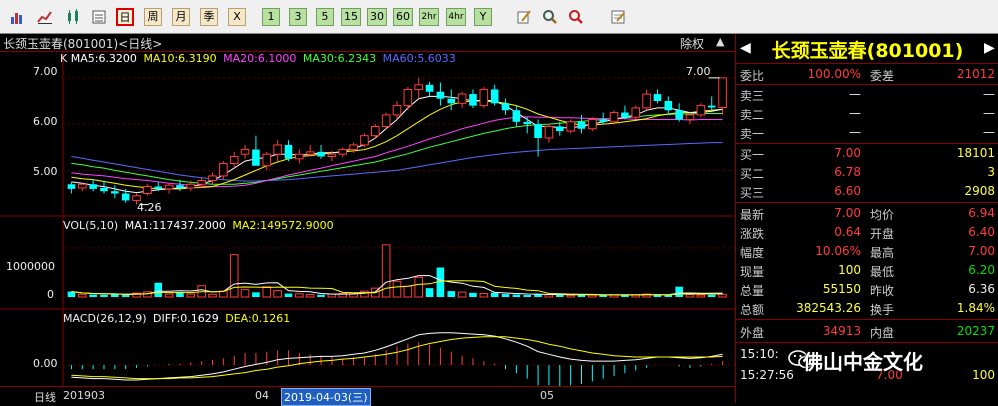 This screenshot has height=406, width=998. I want to click on vol-ma1-legend: MA1:117437.2000, so click(175, 225).